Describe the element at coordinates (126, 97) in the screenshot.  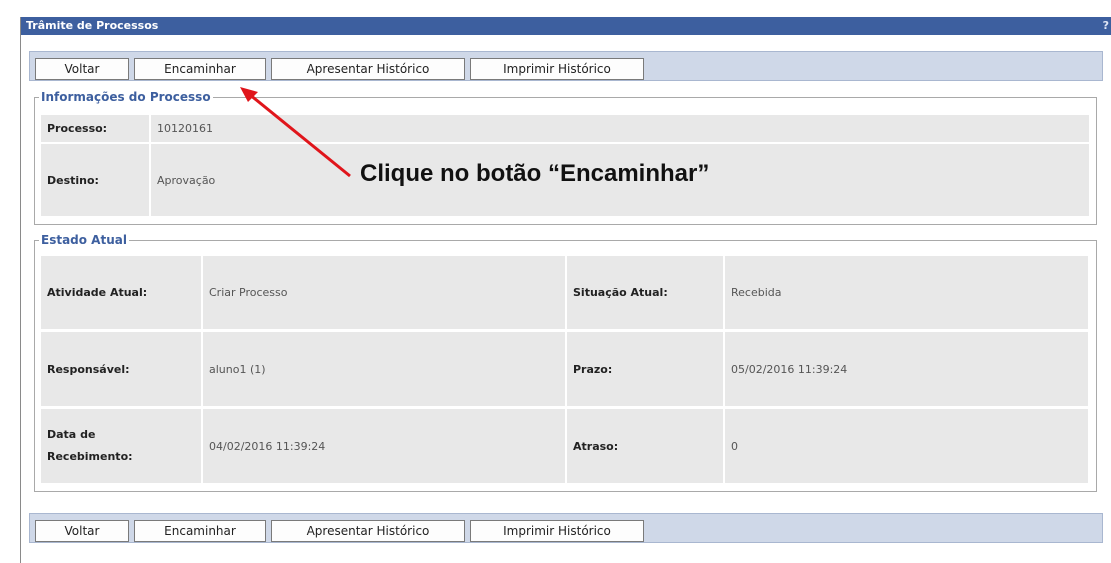
I see `info-legend: Informações do Processo` at that location.